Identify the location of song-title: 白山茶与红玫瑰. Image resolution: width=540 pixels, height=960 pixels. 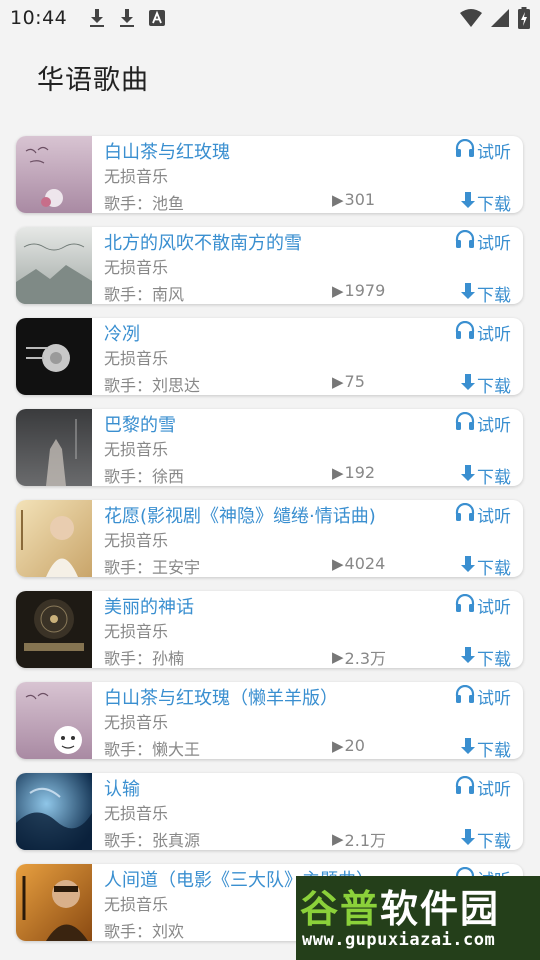
(167, 151).